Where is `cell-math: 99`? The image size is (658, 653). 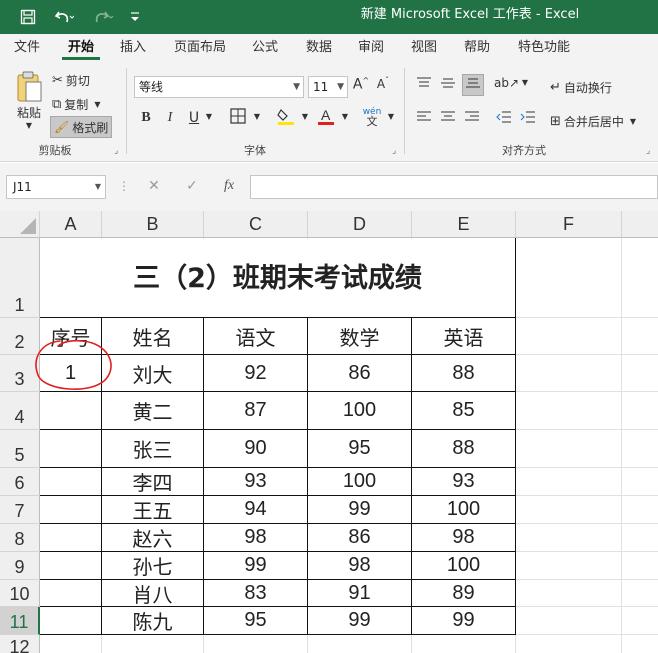 cell-math: 99 is located at coordinates (359, 509).